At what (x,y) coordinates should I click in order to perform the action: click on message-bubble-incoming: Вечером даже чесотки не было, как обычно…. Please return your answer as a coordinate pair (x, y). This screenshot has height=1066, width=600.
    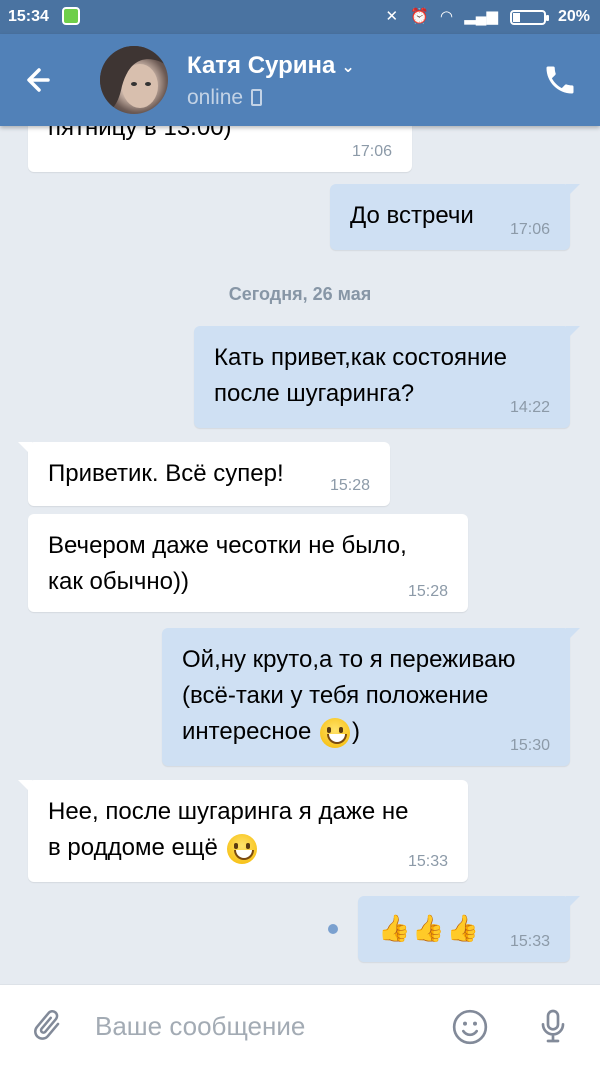
    Looking at the image, I should click on (248, 563).